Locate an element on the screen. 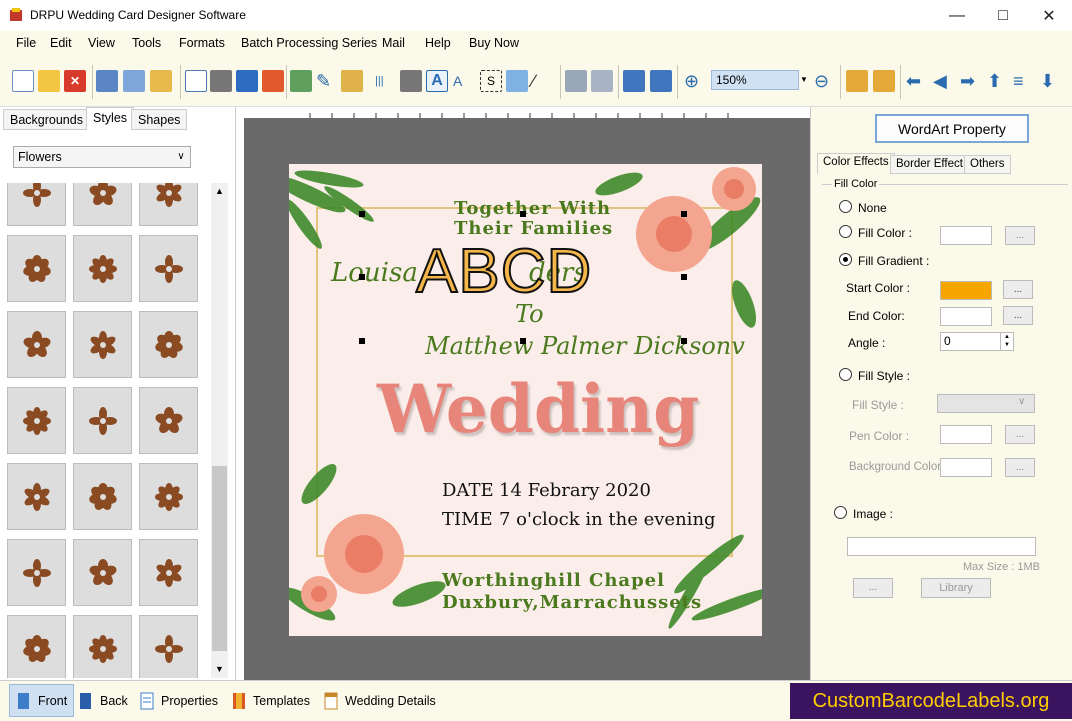  print-icon is located at coordinates (221, 81).